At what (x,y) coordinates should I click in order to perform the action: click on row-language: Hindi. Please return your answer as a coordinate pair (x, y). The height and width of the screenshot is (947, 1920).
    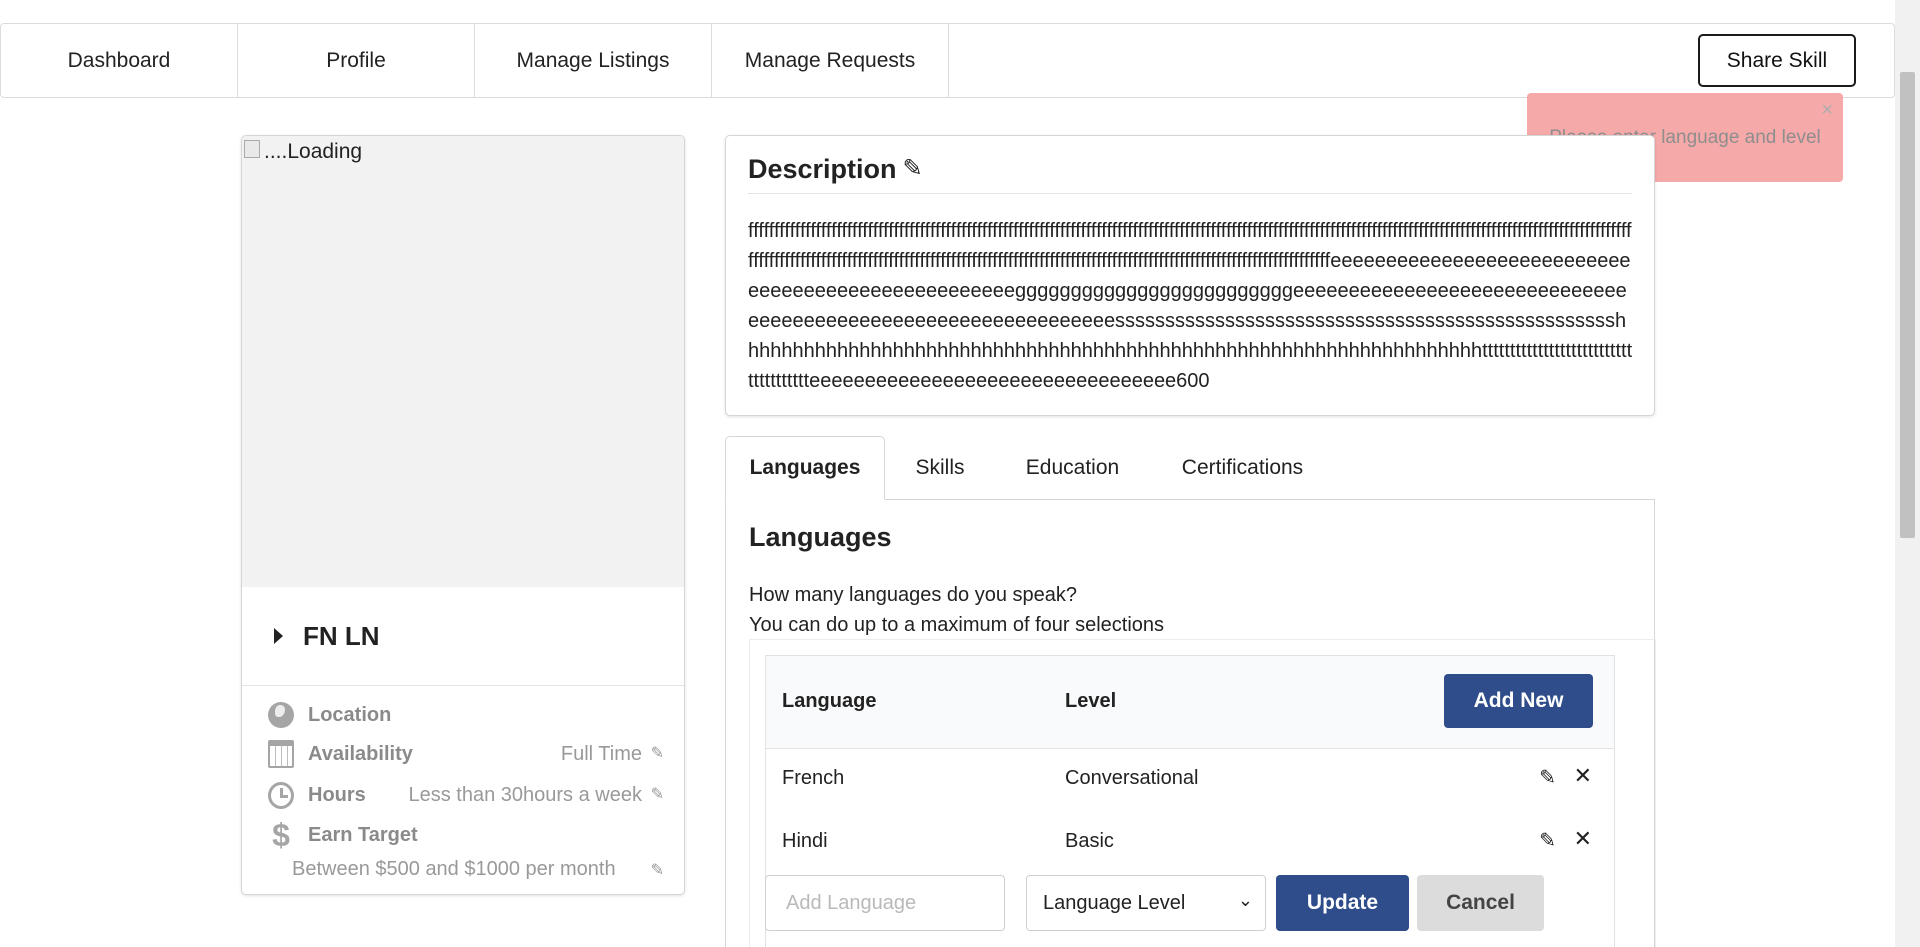
    Looking at the image, I should click on (805, 841).